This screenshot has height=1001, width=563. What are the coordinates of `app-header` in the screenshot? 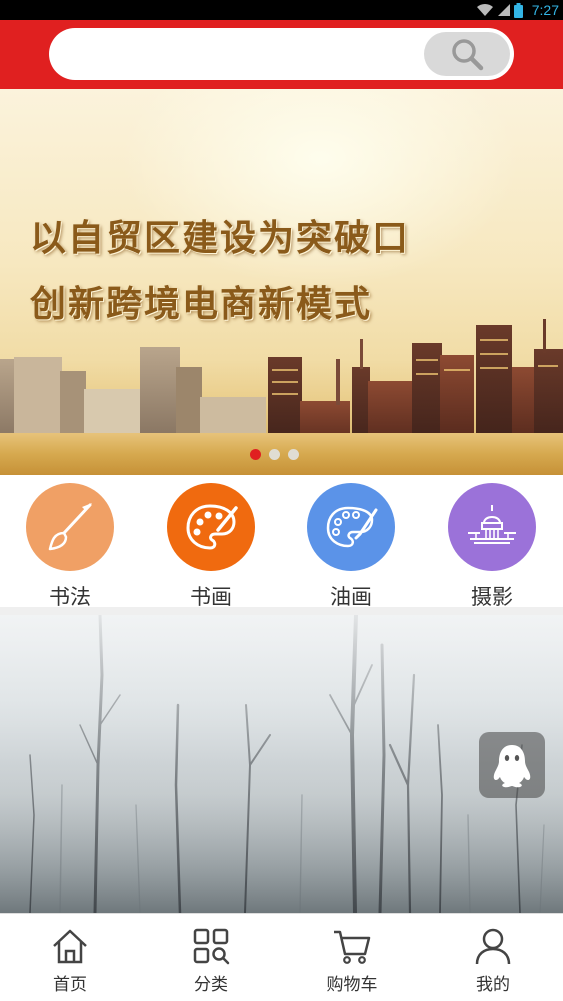 It's located at (281, 54).